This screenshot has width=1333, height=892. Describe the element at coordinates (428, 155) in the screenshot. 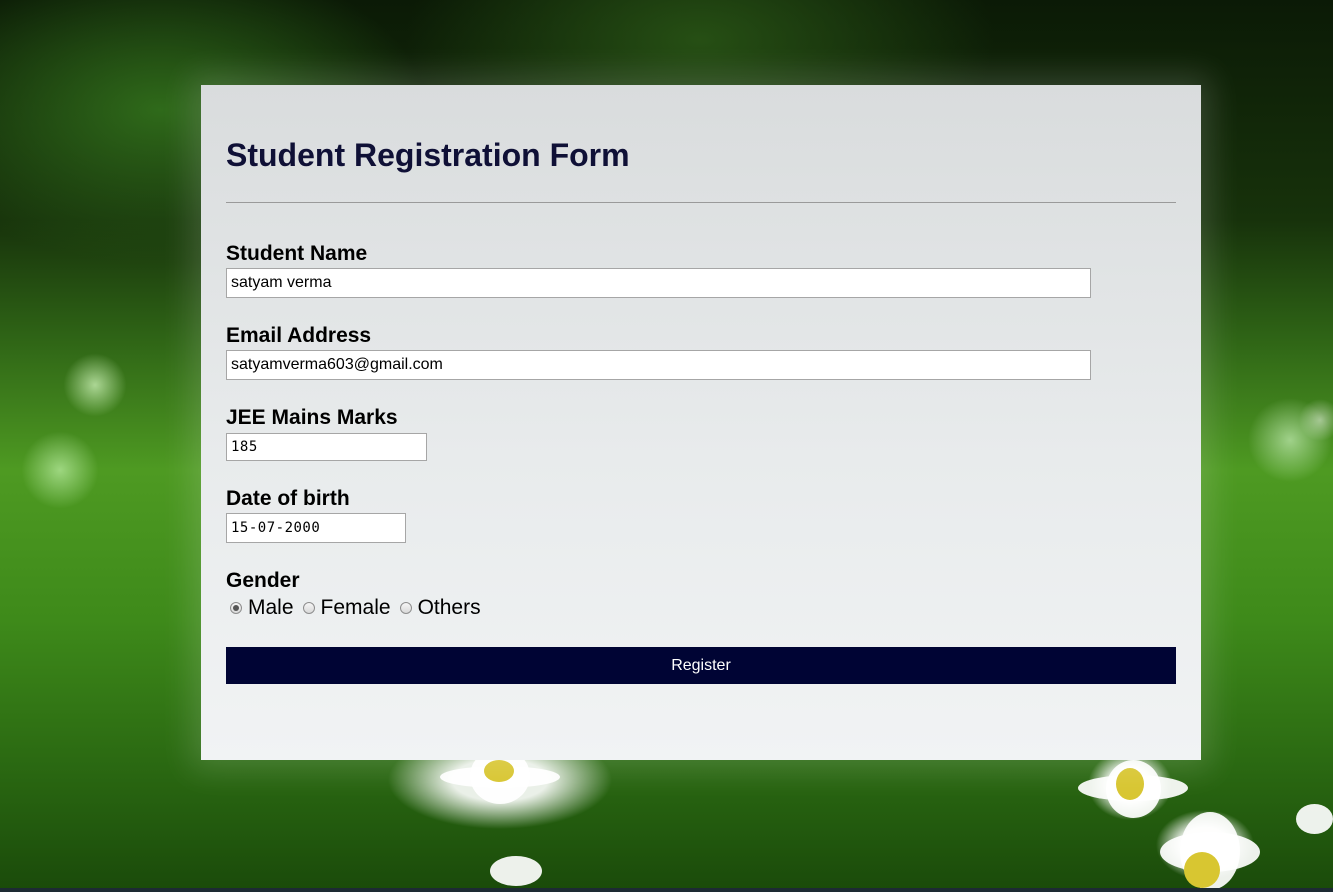

I see `form-title: Student Registration Form` at that location.